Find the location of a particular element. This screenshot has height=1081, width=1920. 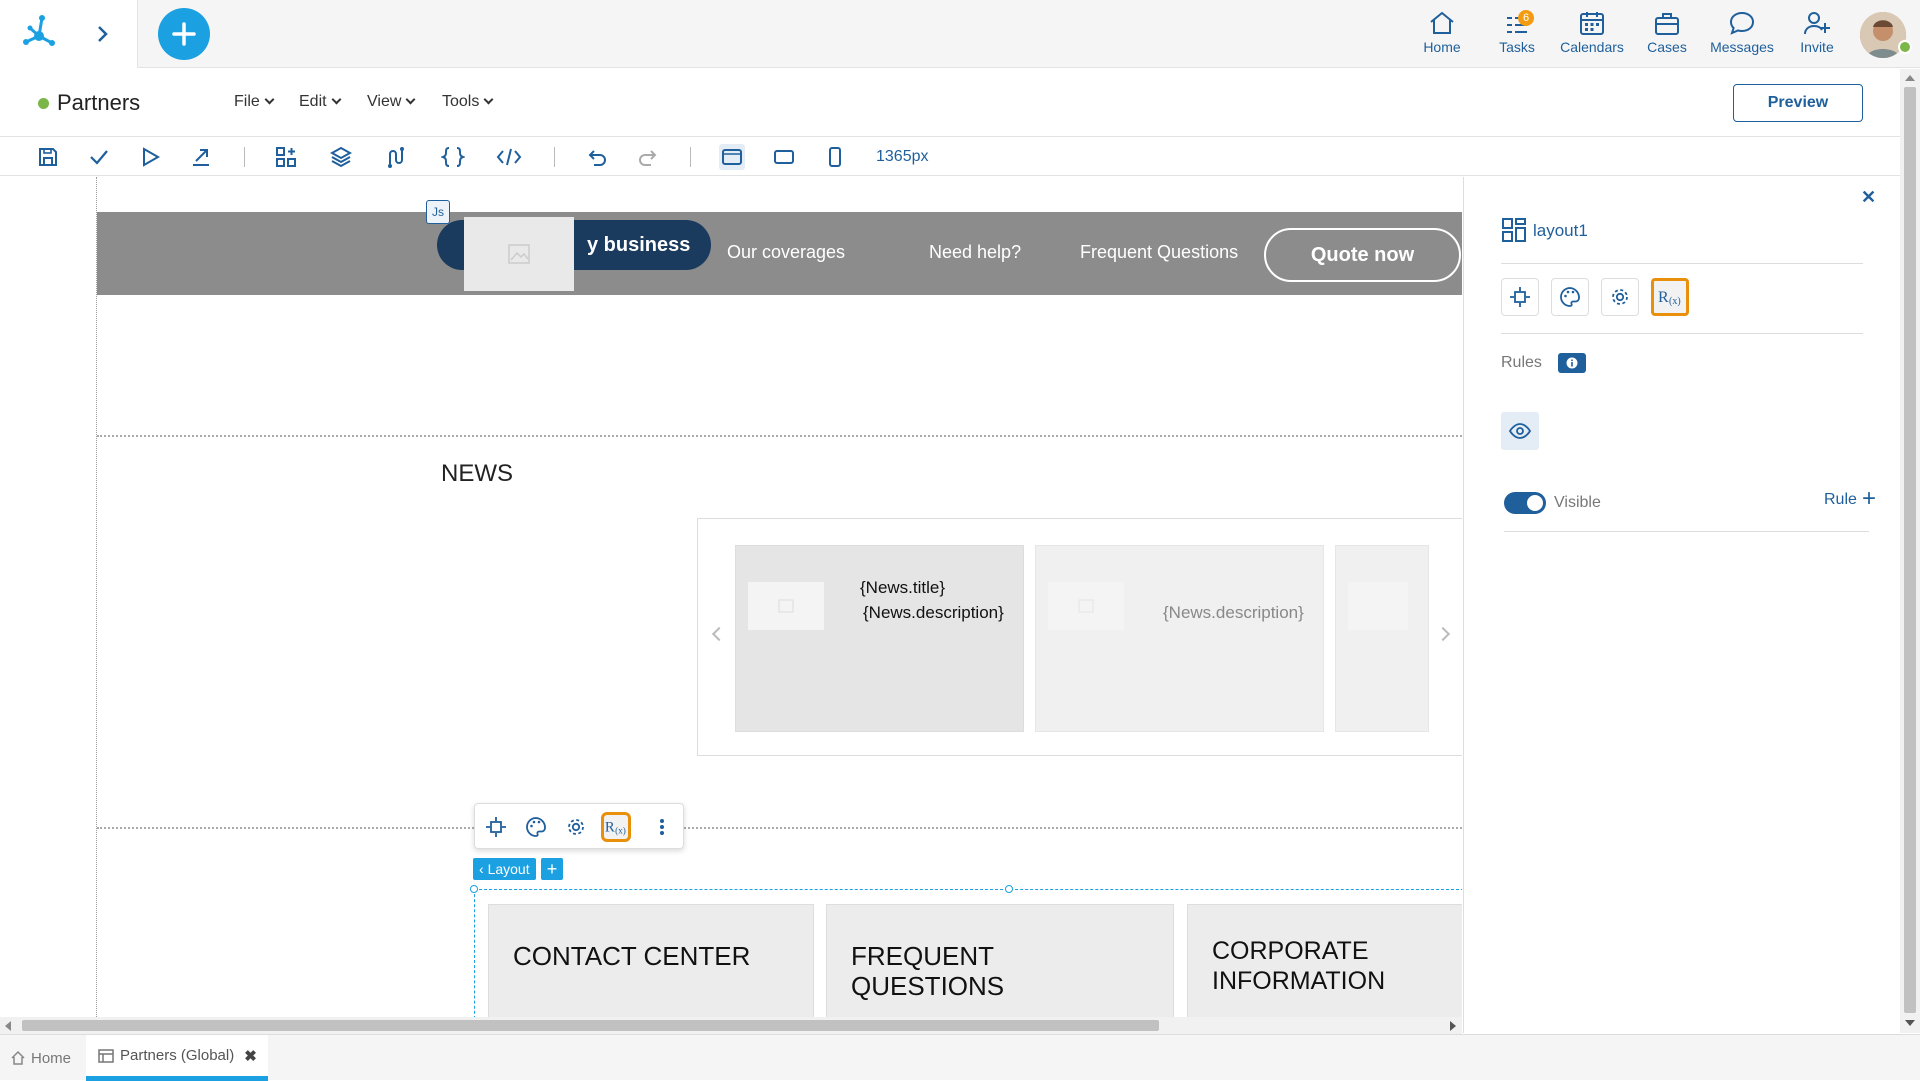

tablet-view-button is located at coordinates (784, 157).